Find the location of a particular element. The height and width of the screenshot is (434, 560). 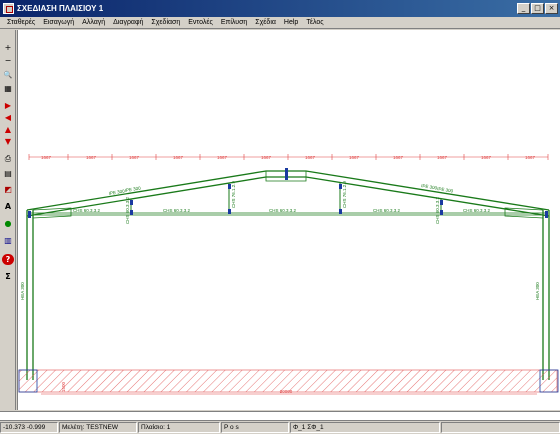

maximize-button: □ is located at coordinates (537, 8).